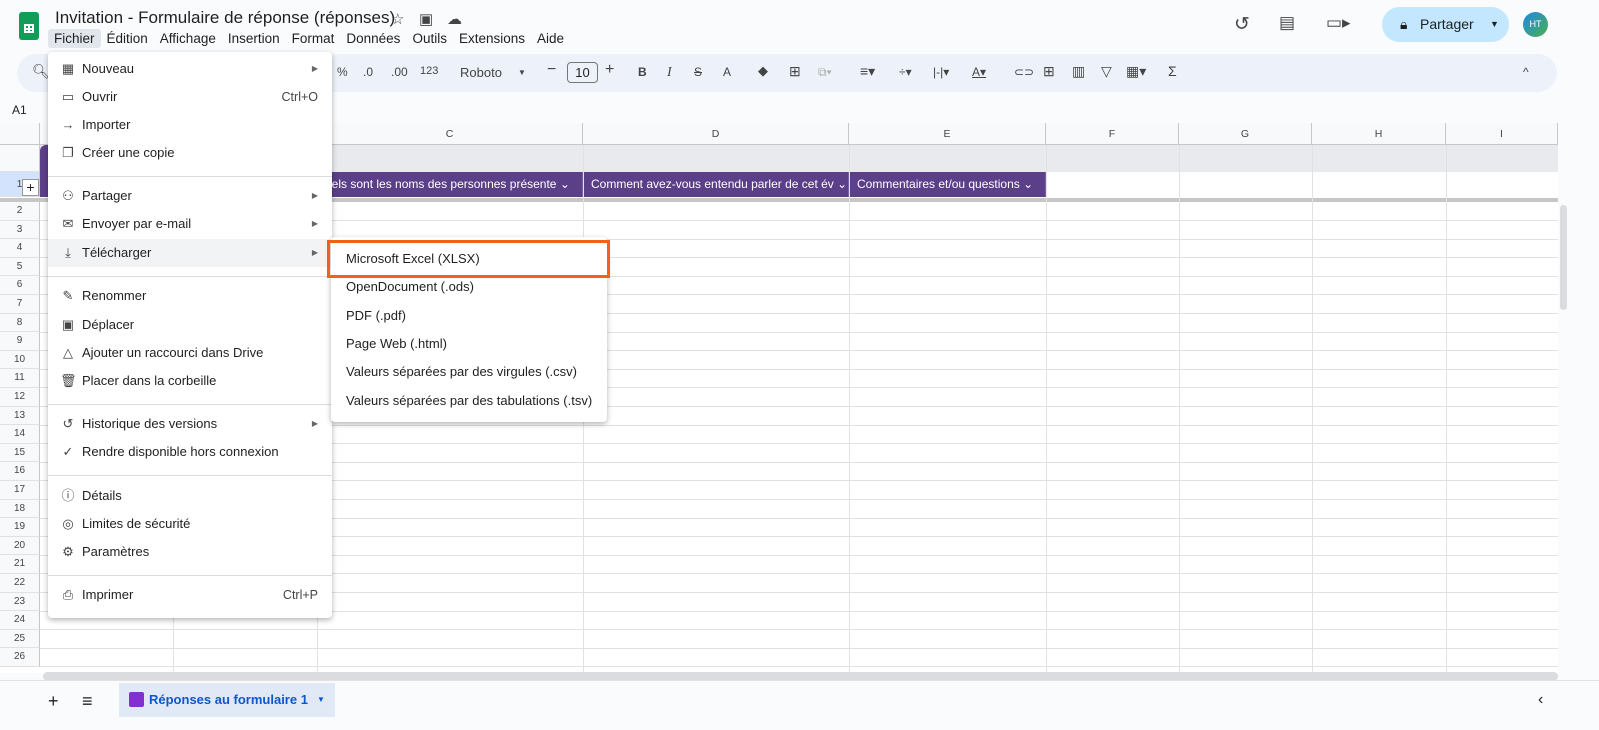 This screenshot has height=730, width=1599. What do you see at coordinates (1563, 257) in the screenshot?
I see `vertical-scrollbar` at bounding box center [1563, 257].